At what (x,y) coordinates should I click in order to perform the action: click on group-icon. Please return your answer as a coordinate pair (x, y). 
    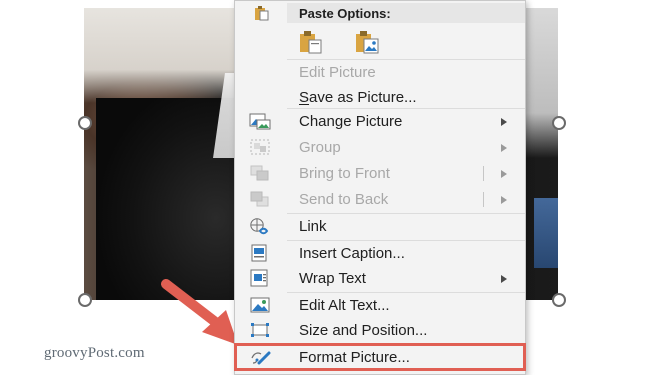
    Looking at the image, I should click on (260, 147).